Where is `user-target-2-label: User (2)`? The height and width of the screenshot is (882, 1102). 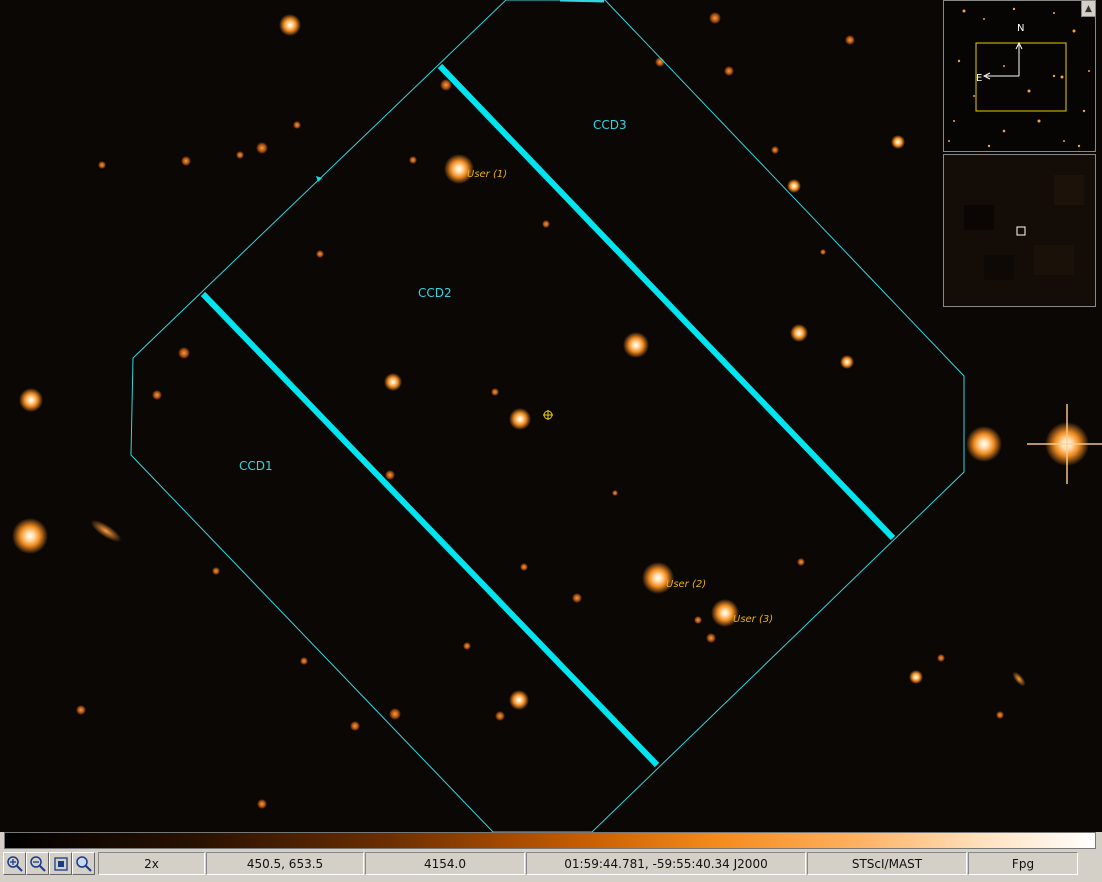 user-target-2-label: User (2) is located at coordinates (686, 584).